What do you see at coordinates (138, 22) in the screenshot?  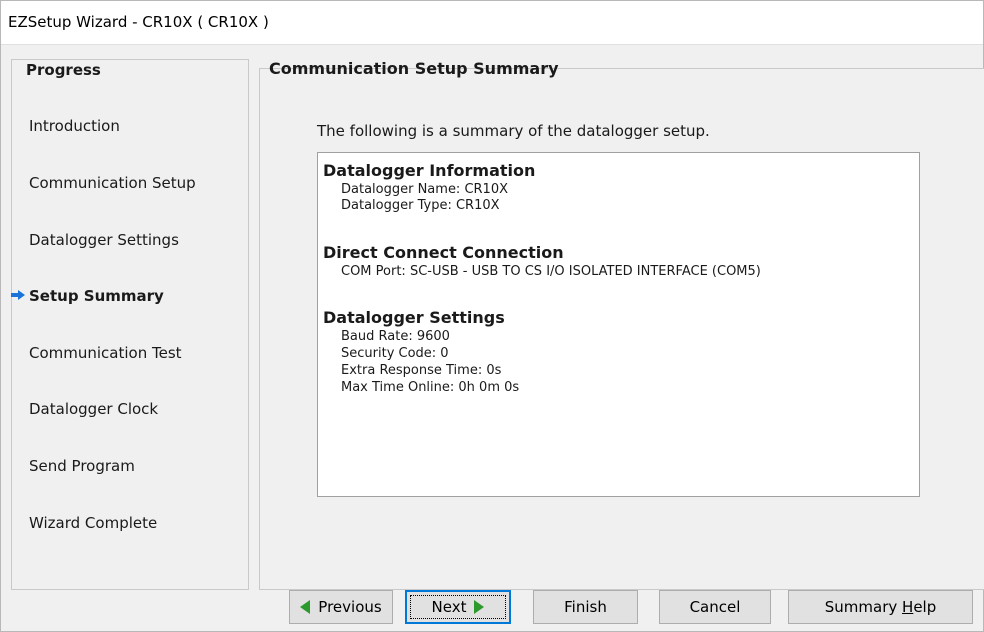 I see `window-title: EZSetup Wizard - CR10X ( CR10X )` at bounding box center [138, 22].